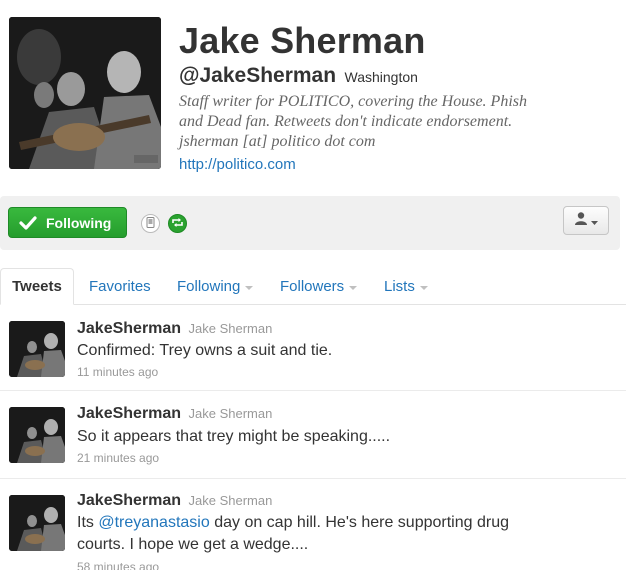 This screenshot has width=626, height=570. Describe the element at coordinates (118, 458) in the screenshot. I see `tweet-timestamp: 21 minutes ago` at that location.